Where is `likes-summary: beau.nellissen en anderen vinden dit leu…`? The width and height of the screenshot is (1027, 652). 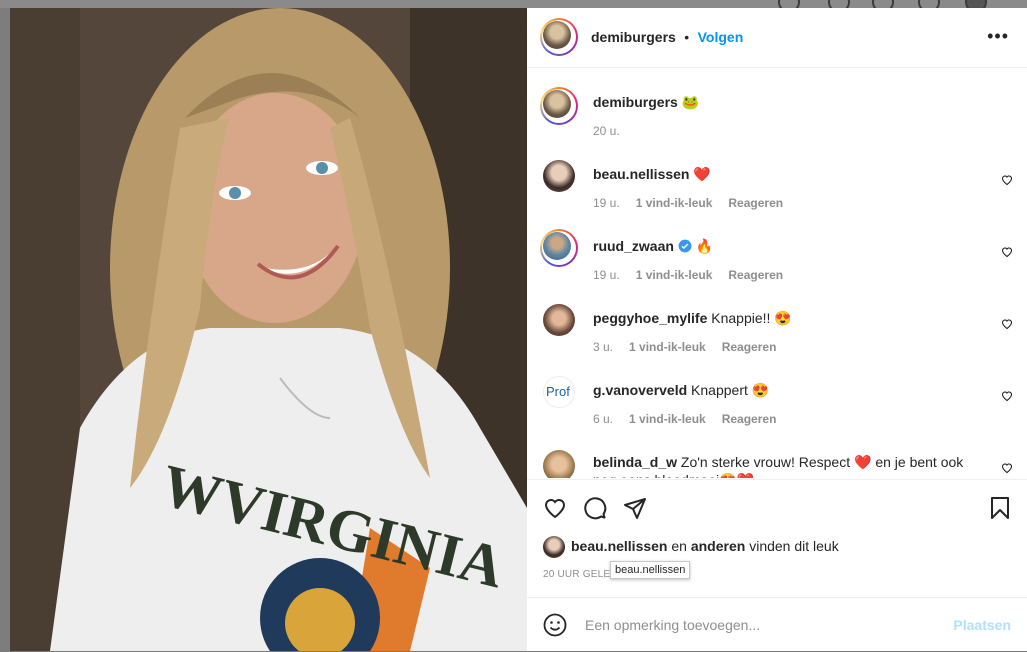
likes-summary: beau.nellissen en anderen vinden dit leu… is located at coordinates (705, 546).